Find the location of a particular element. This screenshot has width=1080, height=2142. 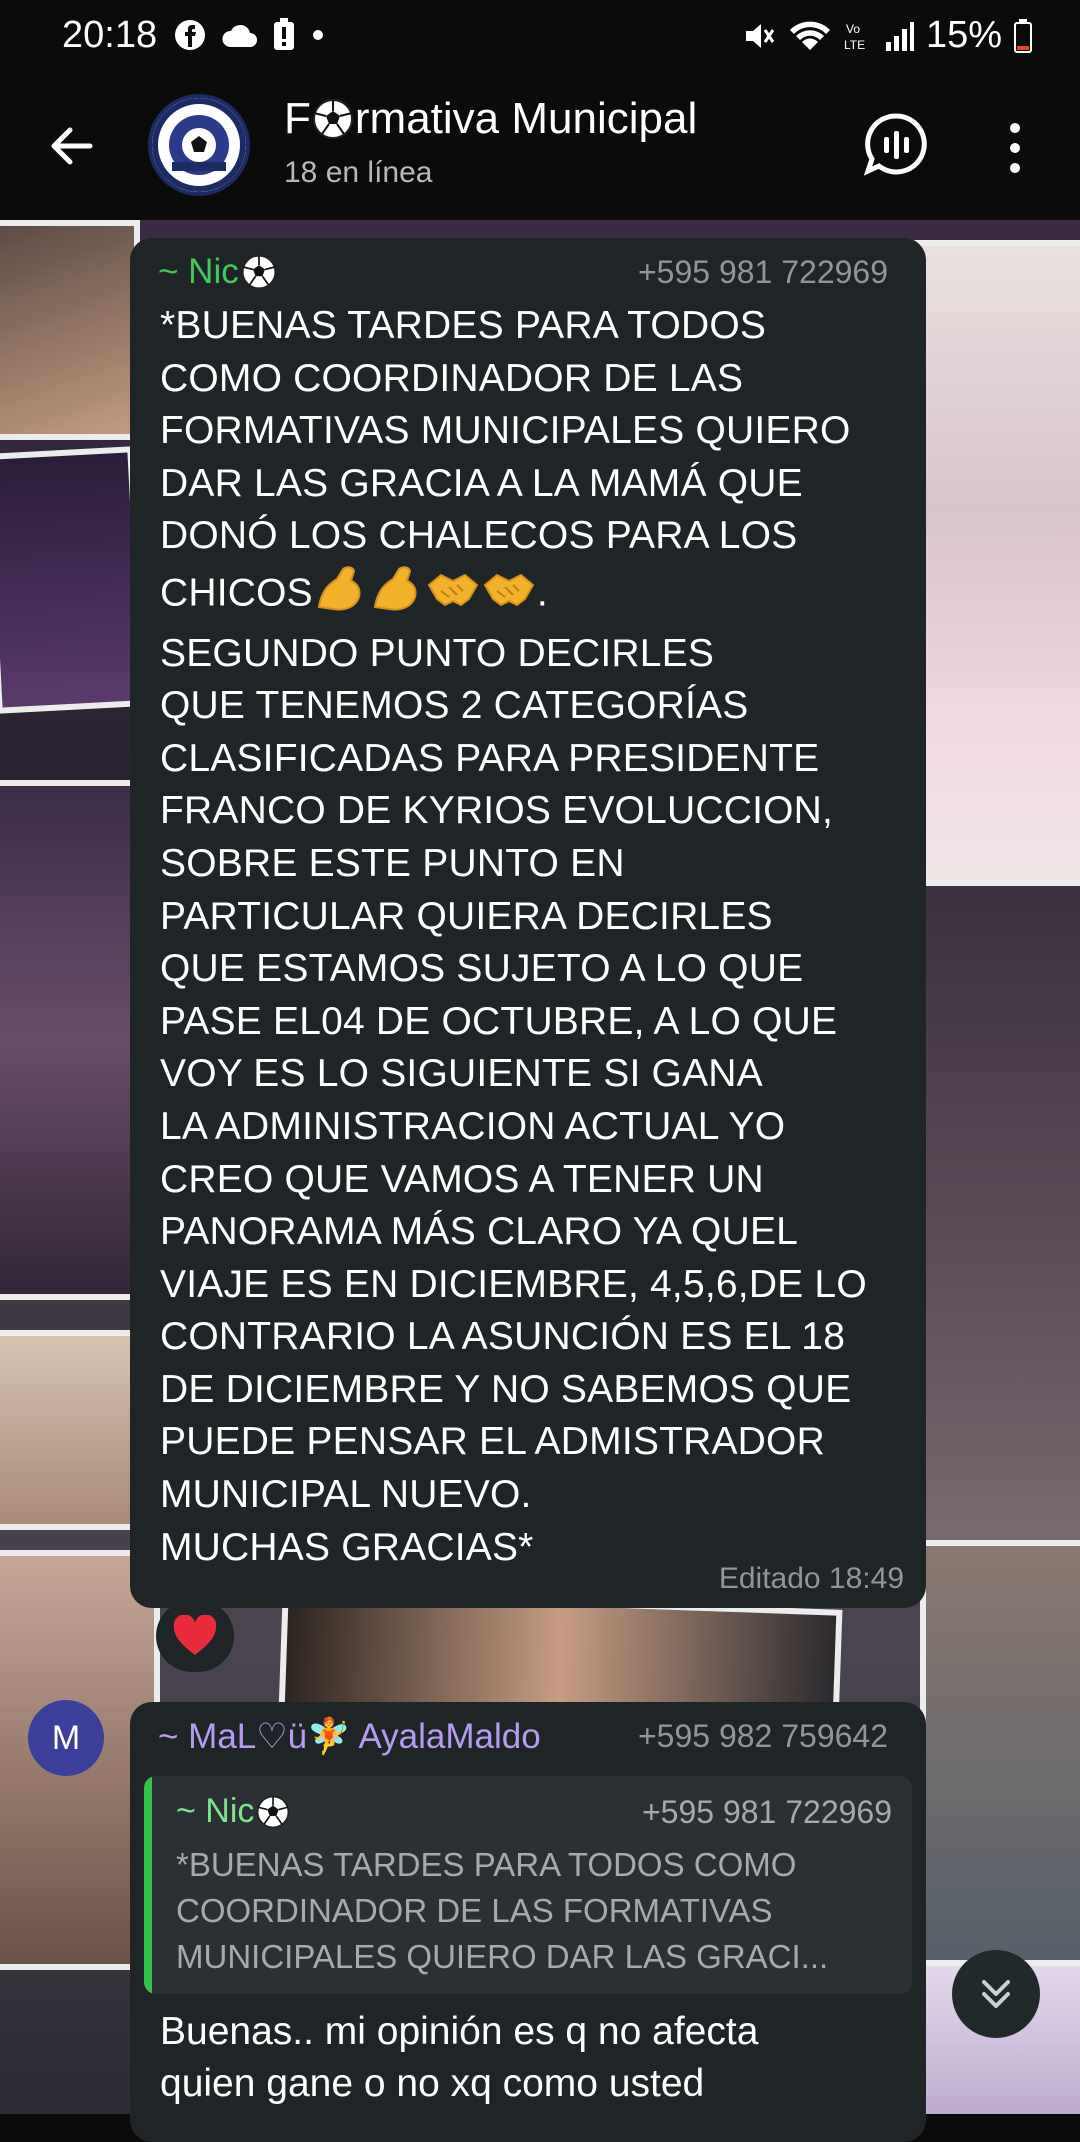

status-bar: 20:18 Vo LTE 15% is located at coordinates (540, 38).